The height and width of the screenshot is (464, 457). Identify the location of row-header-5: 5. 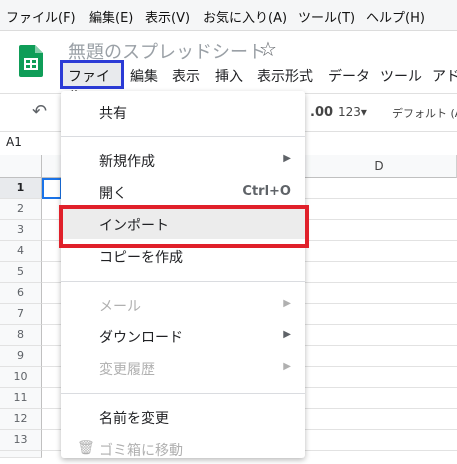
(21, 272).